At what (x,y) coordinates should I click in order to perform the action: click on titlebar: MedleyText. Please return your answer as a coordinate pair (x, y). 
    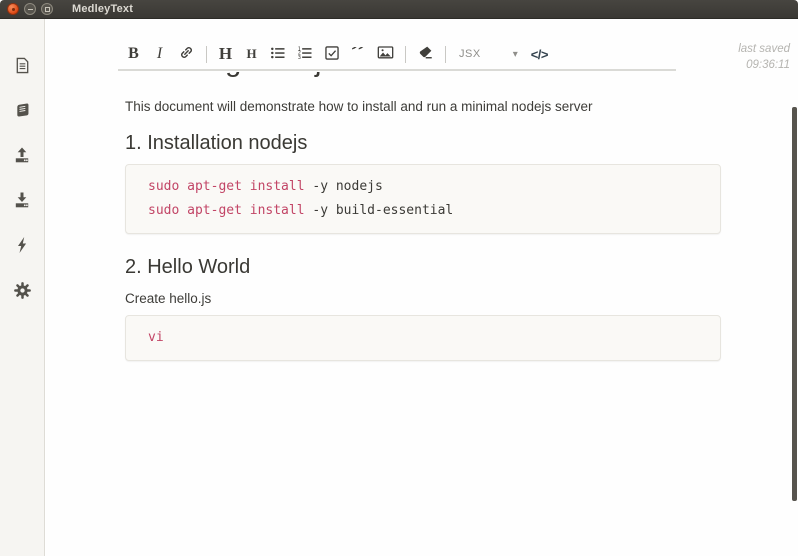
    Looking at the image, I should click on (399, 9).